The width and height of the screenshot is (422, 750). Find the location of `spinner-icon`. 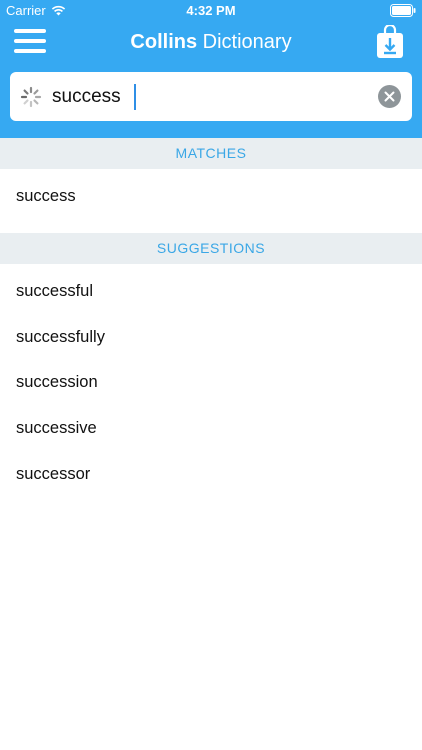

spinner-icon is located at coordinates (31, 97).